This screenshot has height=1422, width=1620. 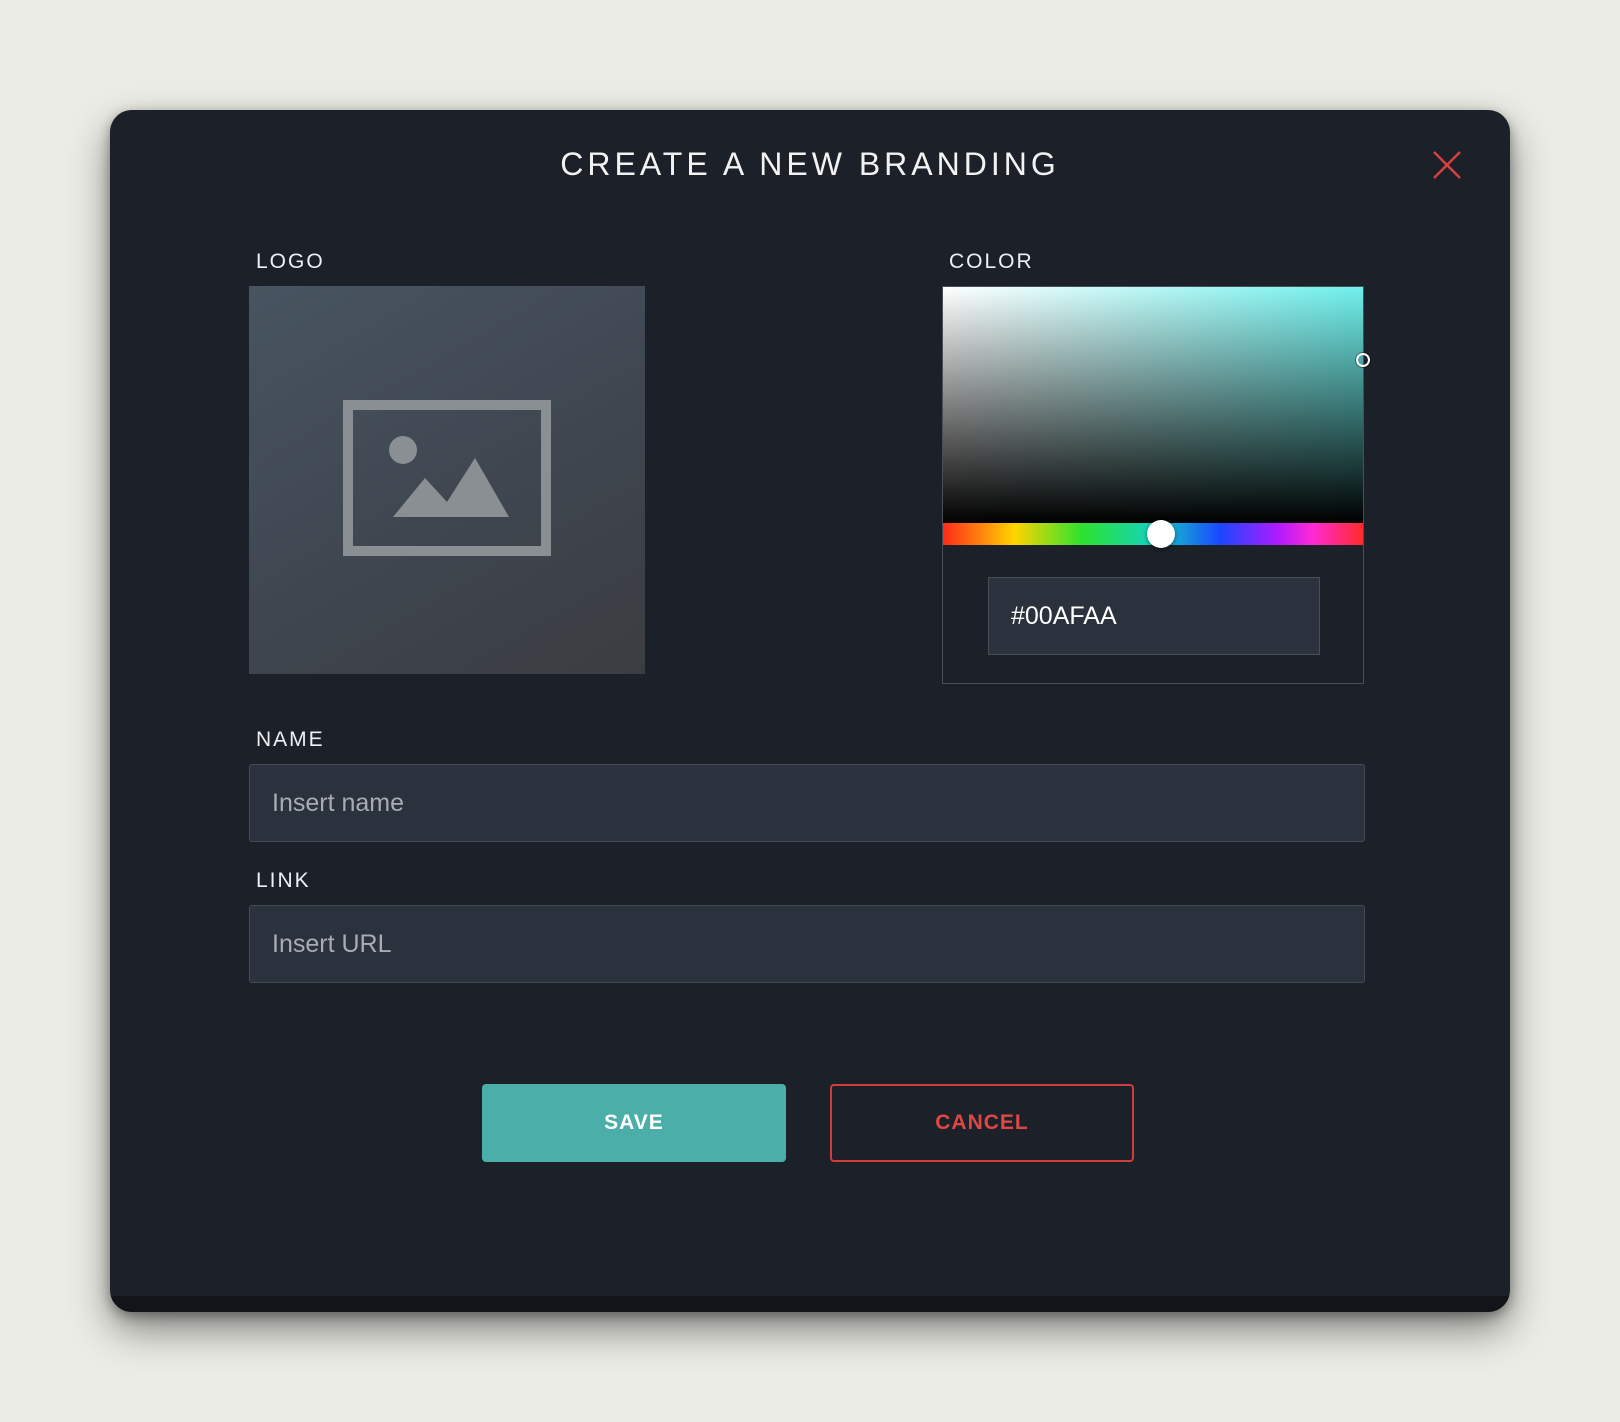 What do you see at coordinates (290, 261) in the screenshot?
I see `logo-label: LOGO` at bounding box center [290, 261].